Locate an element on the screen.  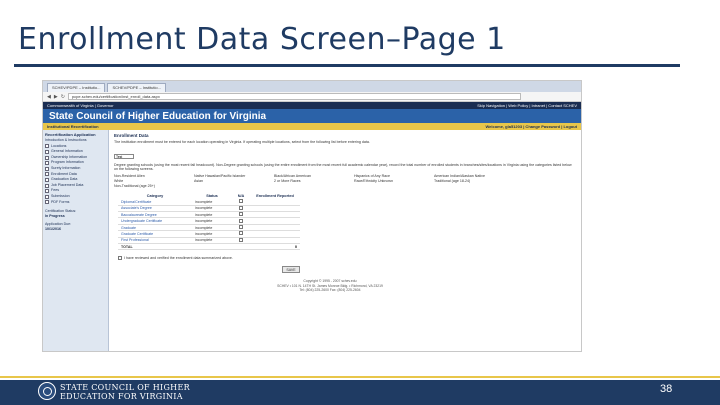
nav-item-label: General Information is located at coordinates (67, 151).